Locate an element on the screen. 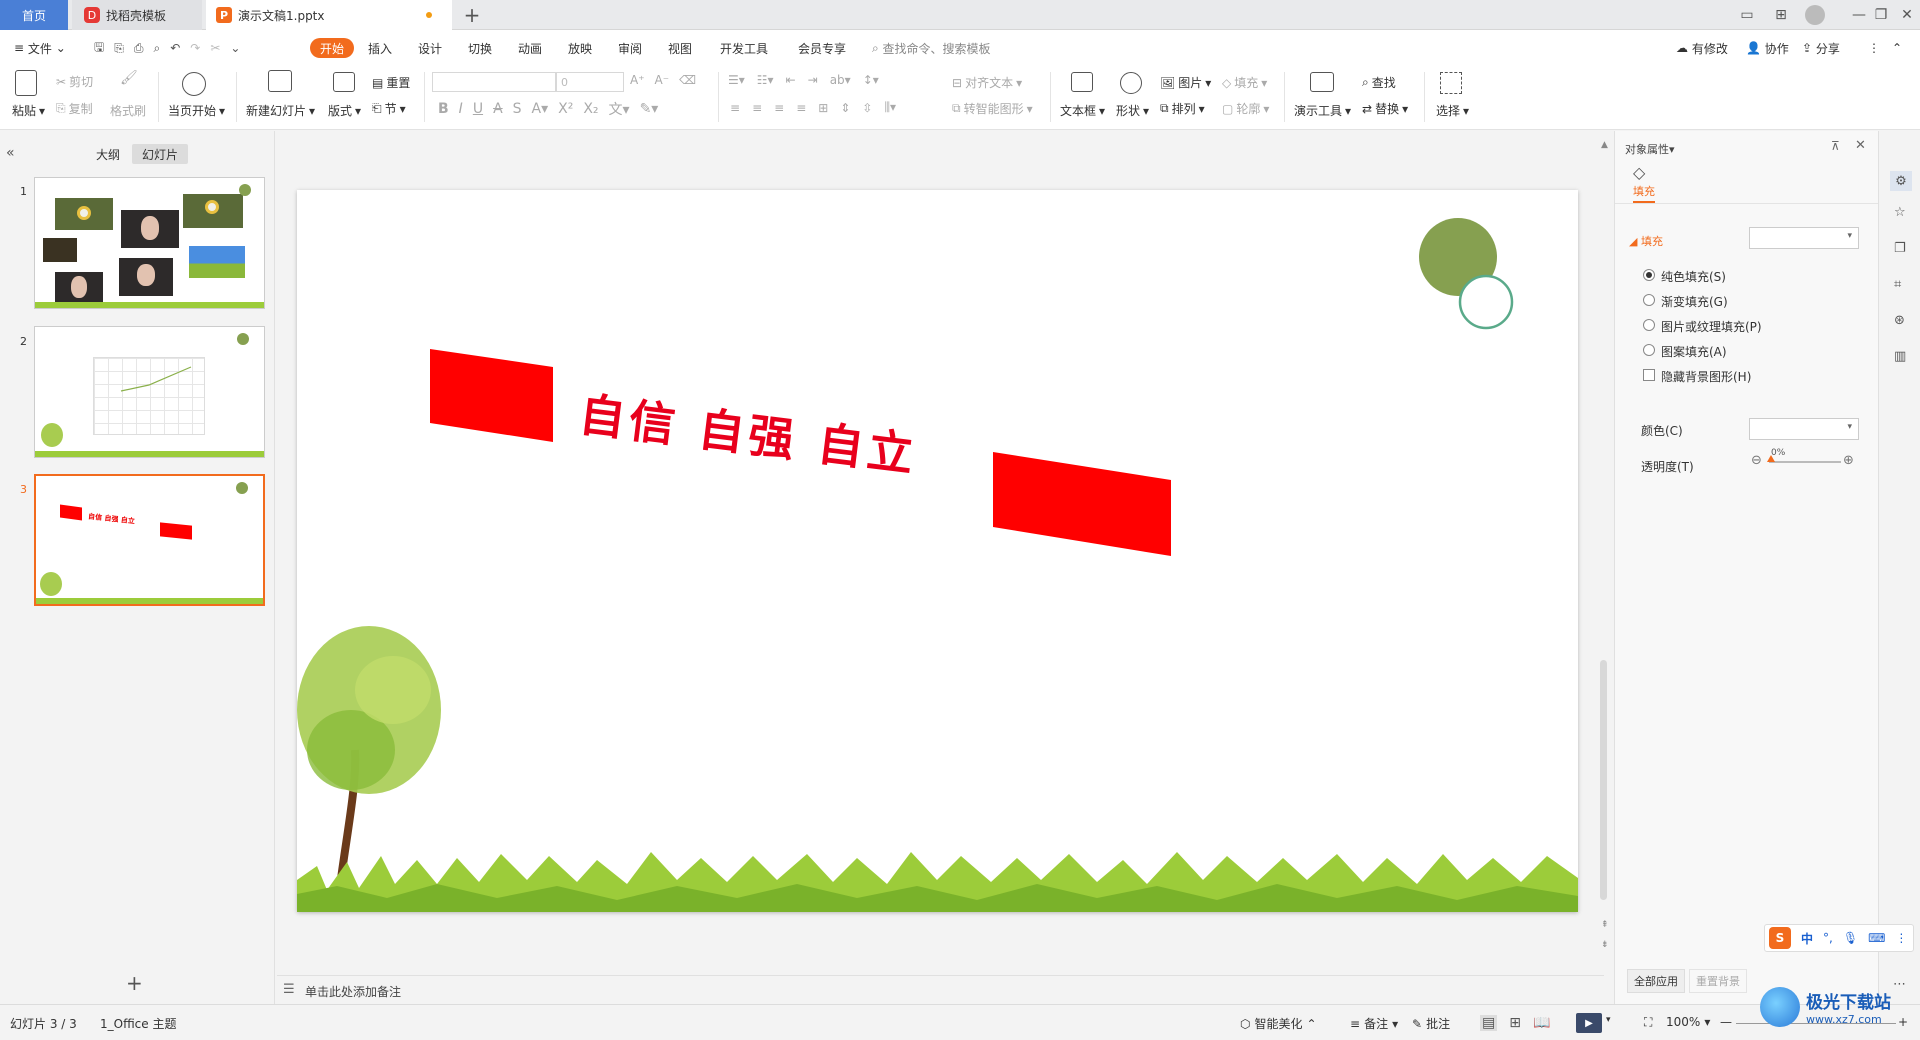 The width and height of the screenshot is (1920, 1040). fill-select: ▾ is located at coordinates (1804, 238).